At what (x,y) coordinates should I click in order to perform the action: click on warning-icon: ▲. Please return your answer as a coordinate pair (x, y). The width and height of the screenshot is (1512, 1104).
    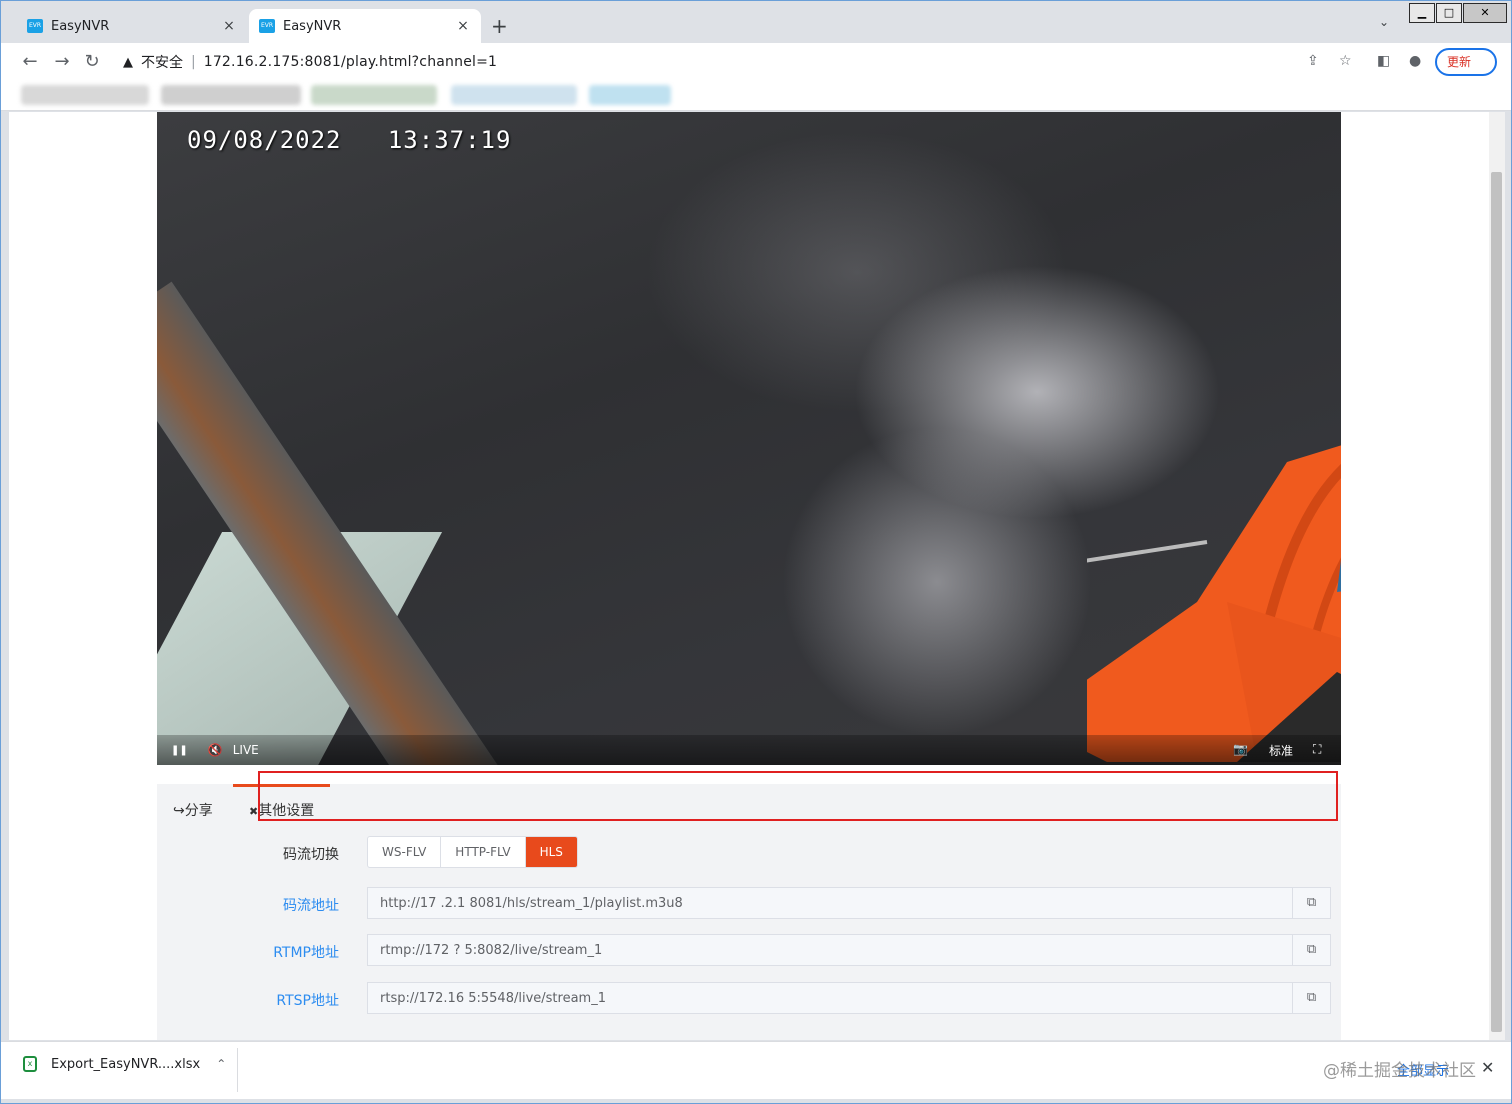
    Looking at the image, I should click on (128, 62).